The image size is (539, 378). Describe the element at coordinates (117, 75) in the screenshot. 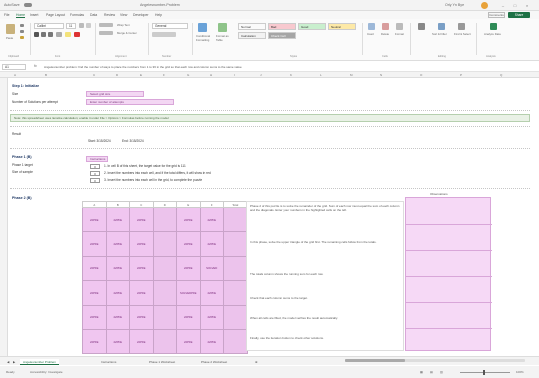

I see `column-header: D` at that location.